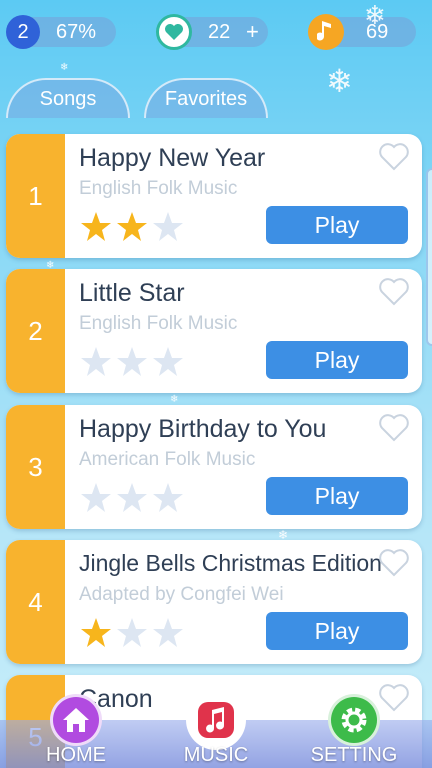 Image resolution: width=432 pixels, height=768 pixels. Describe the element at coordinates (35, 196) in the screenshot. I see `song-number: 1` at that location.